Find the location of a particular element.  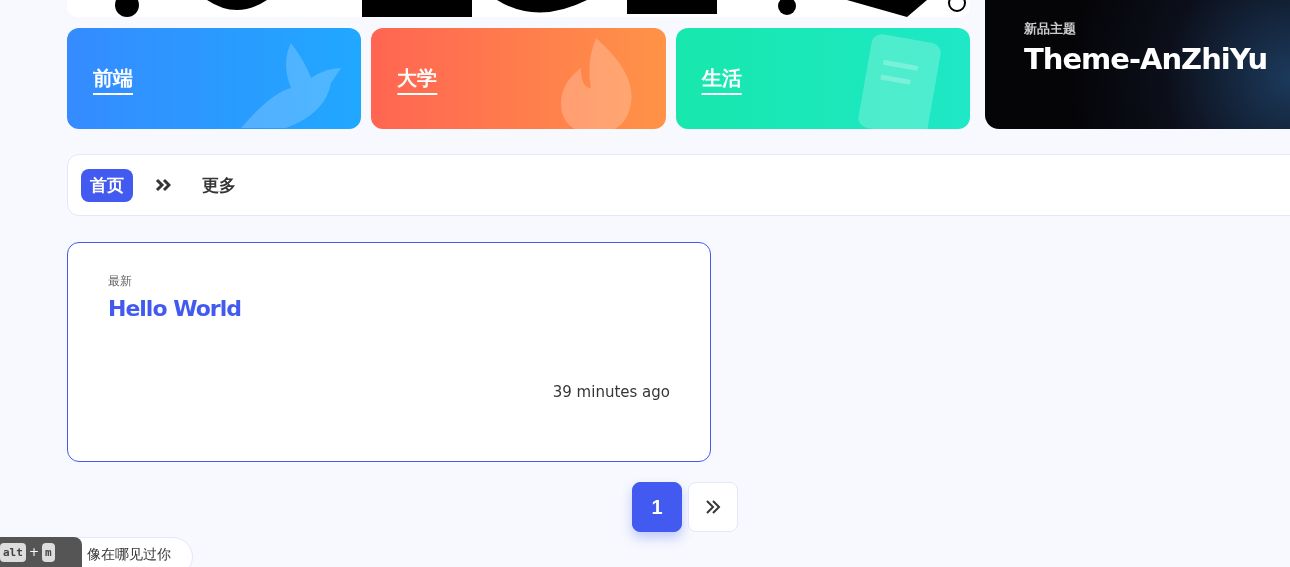

key-cap: m is located at coordinates (48, 552).